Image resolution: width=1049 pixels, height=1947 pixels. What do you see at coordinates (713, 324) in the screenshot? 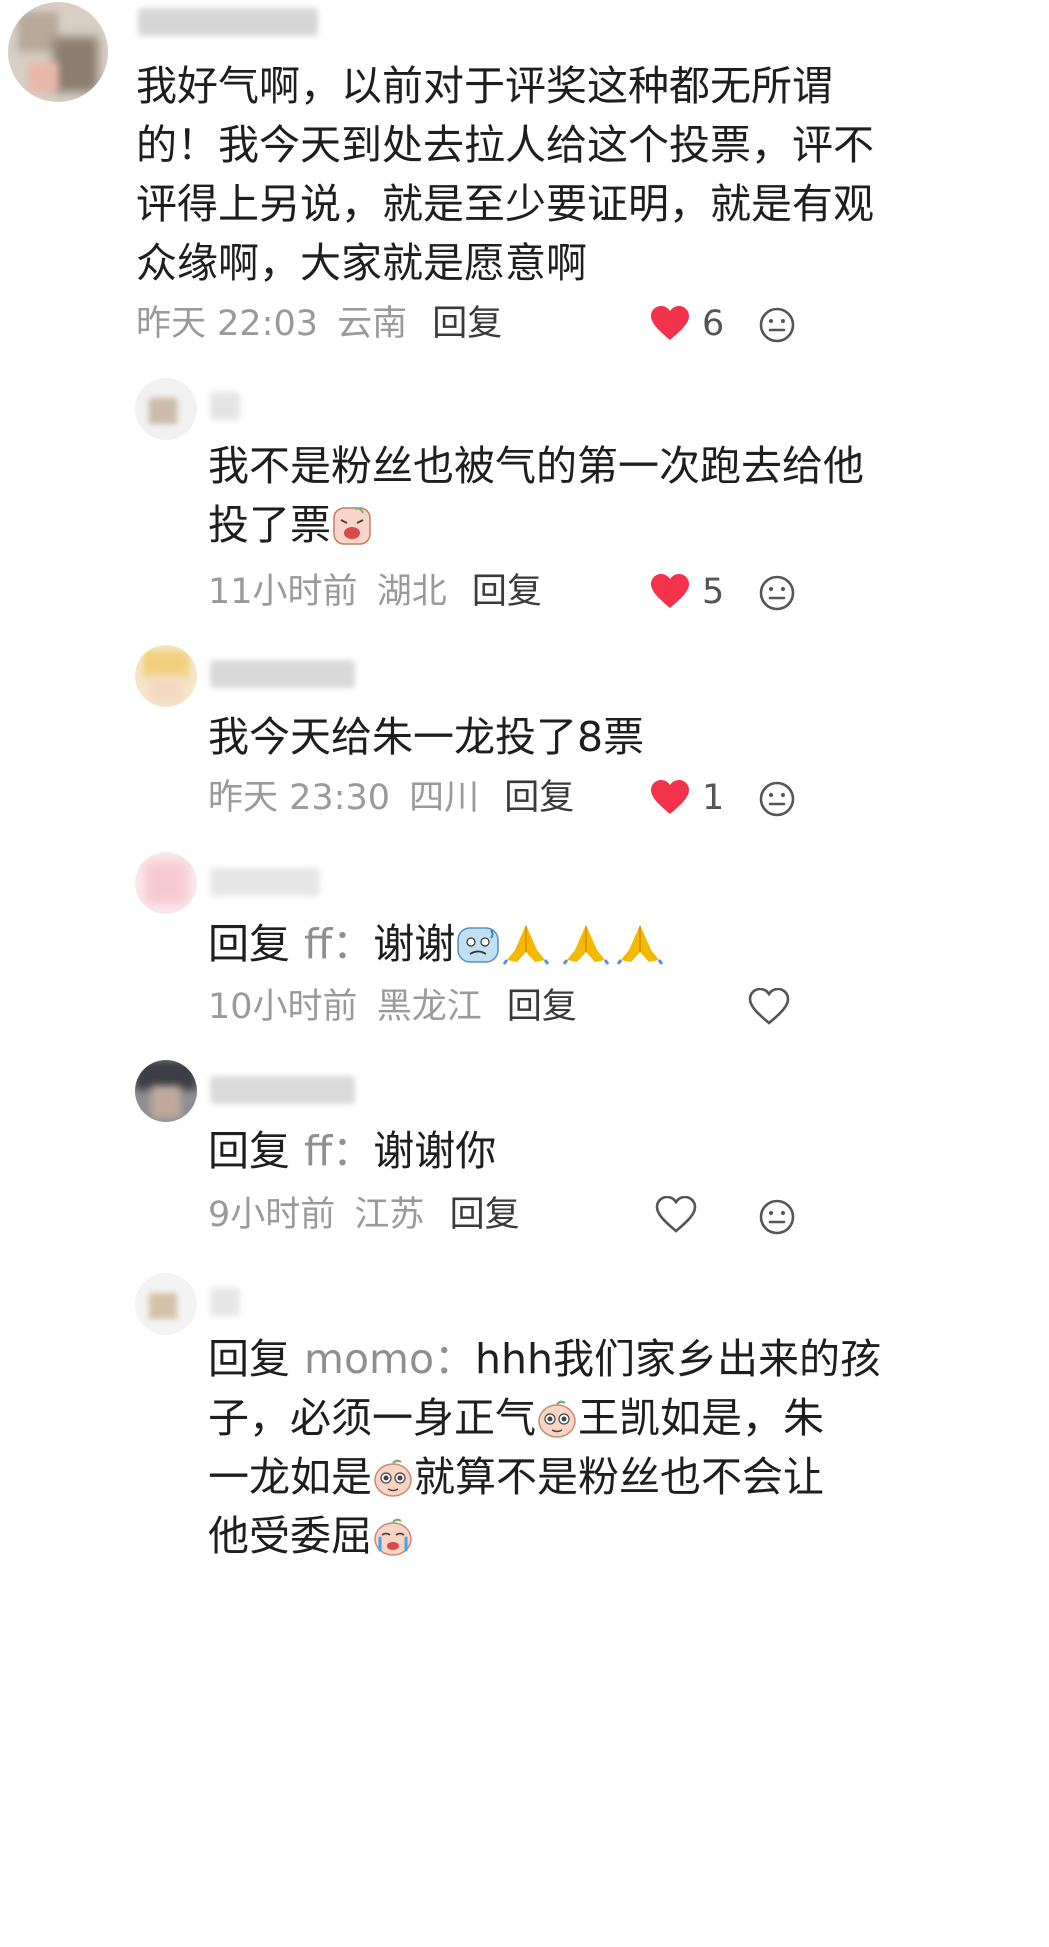
I see `like-count: 6` at bounding box center [713, 324].